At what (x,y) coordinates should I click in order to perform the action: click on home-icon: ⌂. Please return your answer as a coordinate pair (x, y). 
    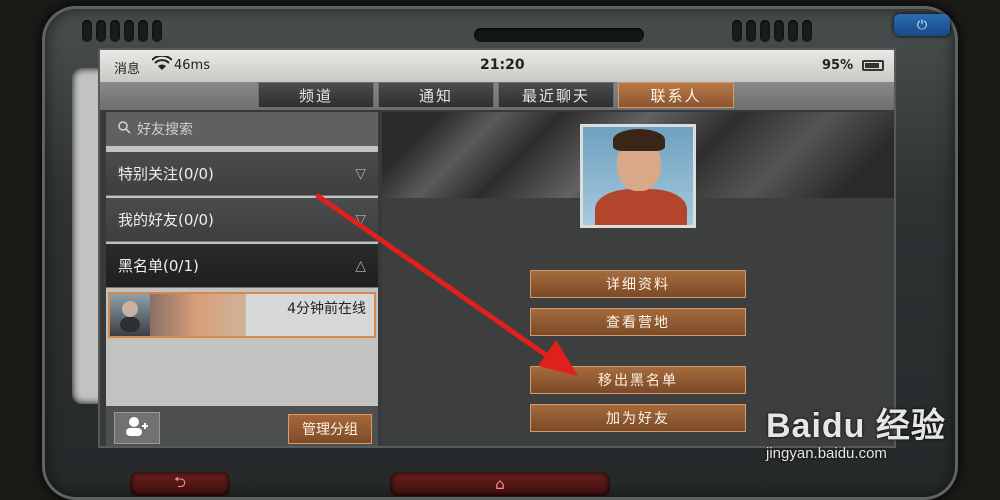
    Looking at the image, I should click on (500, 484).